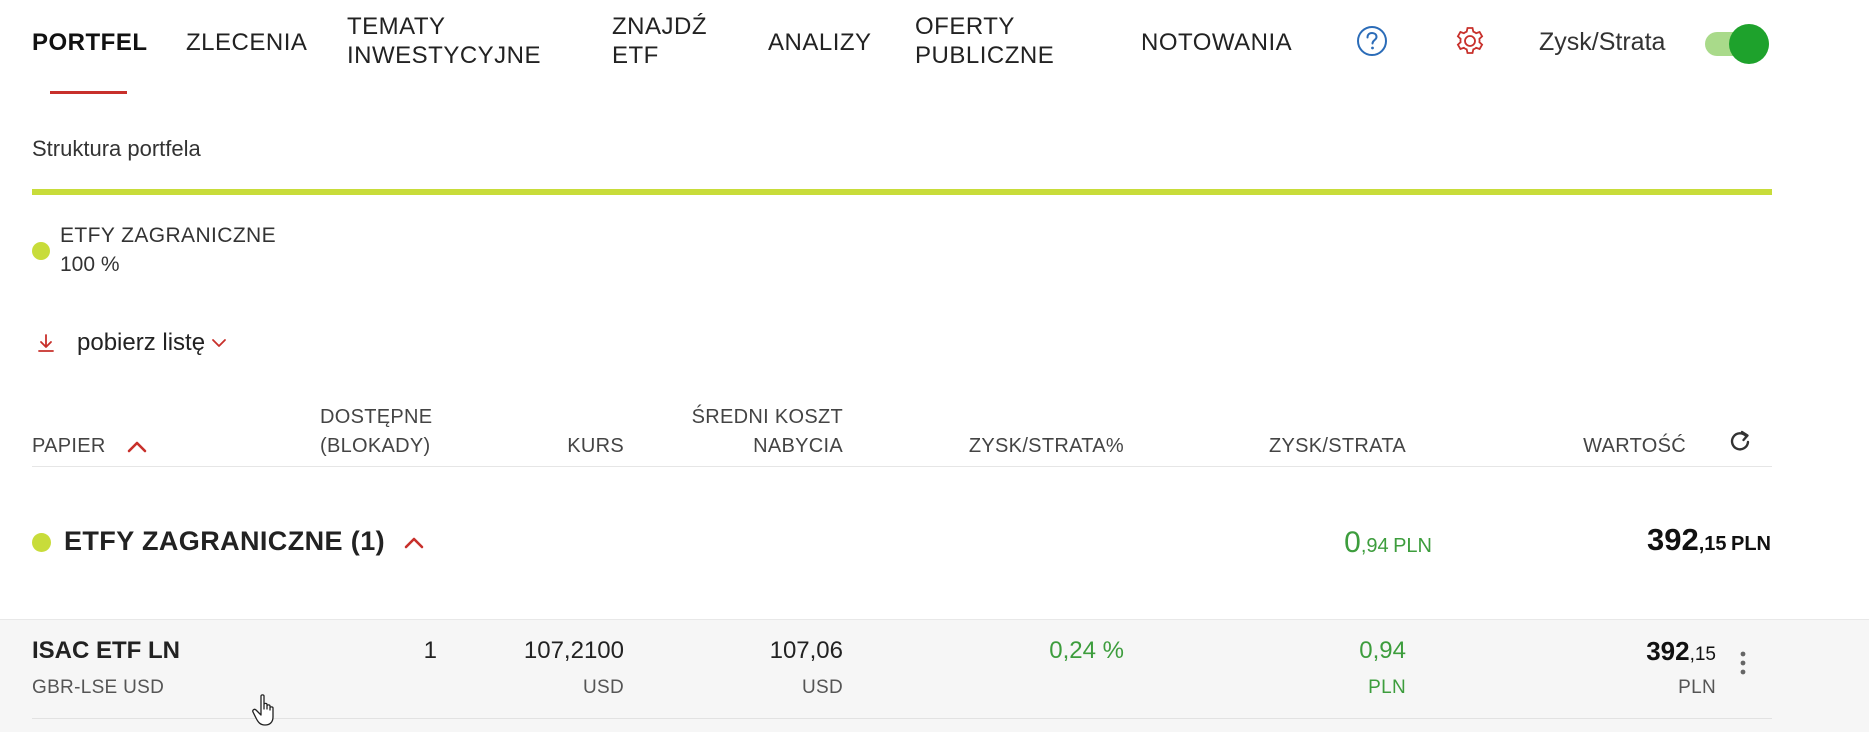 The height and width of the screenshot is (732, 1869). What do you see at coordinates (246, 42) in the screenshot?
I see `nav-tab-zlecenia: ZLECENIA` at bounding box center [246, 42].